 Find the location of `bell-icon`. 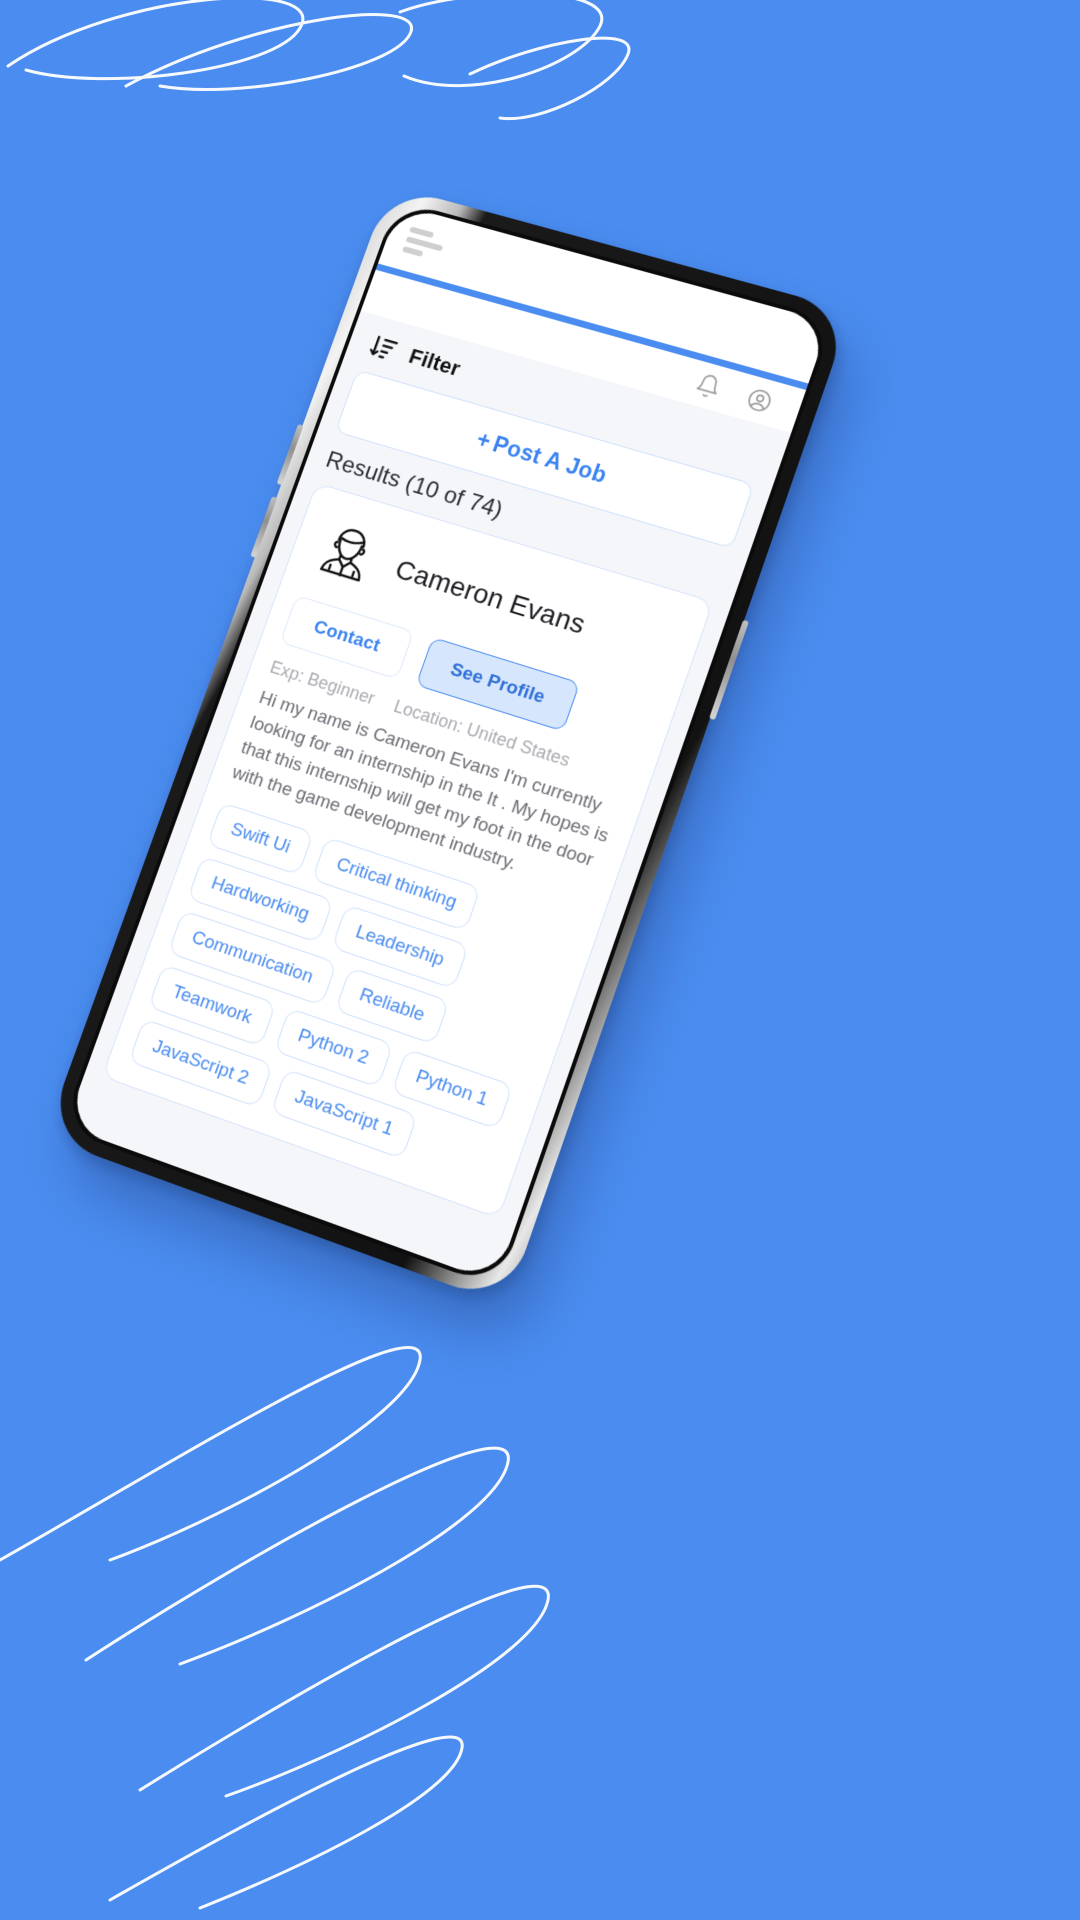

bell-icon is located at coordinates (708, 386).